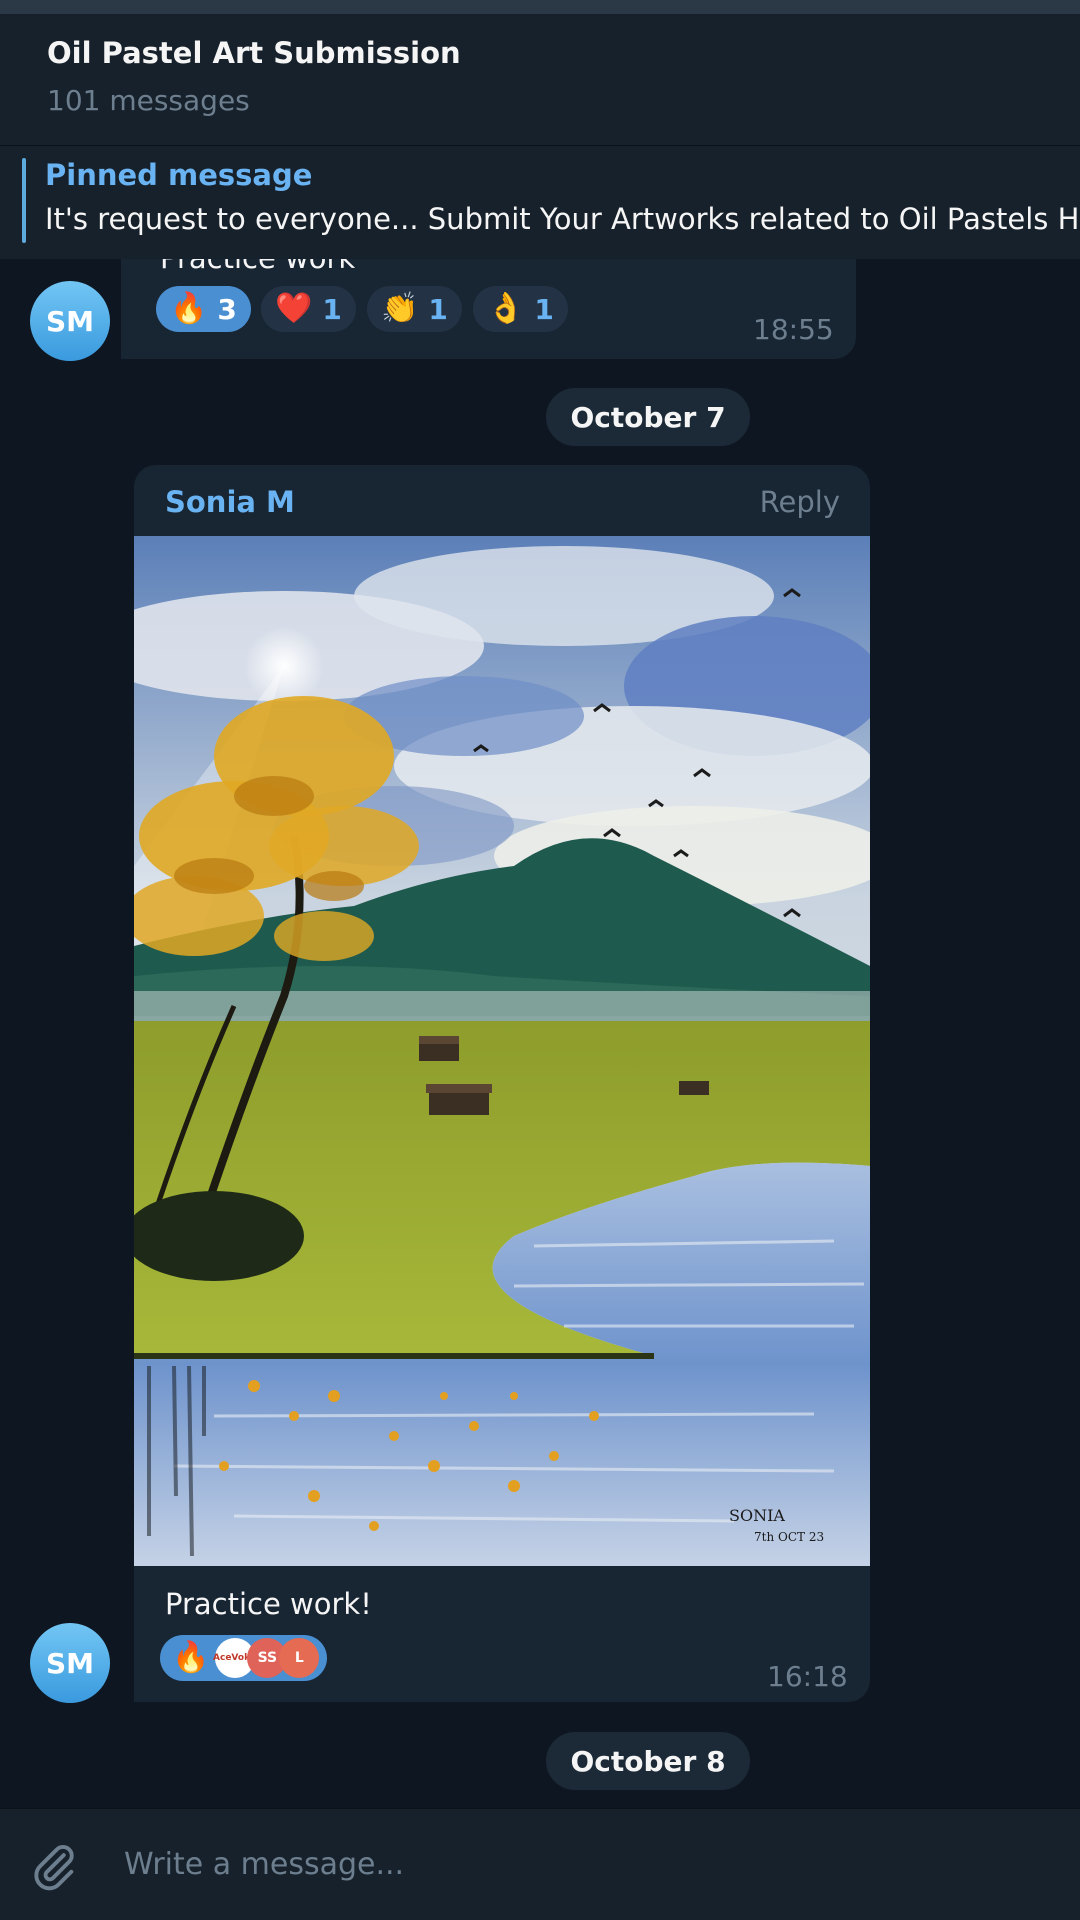 The image size is (1080, 1920). I want to click on ok-hand-icon: 👌, so click(506, 308).